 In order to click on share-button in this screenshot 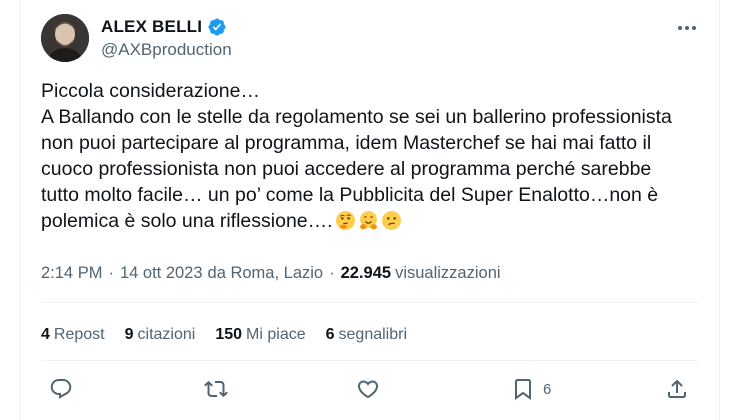, I will do `click(677, 389)`.